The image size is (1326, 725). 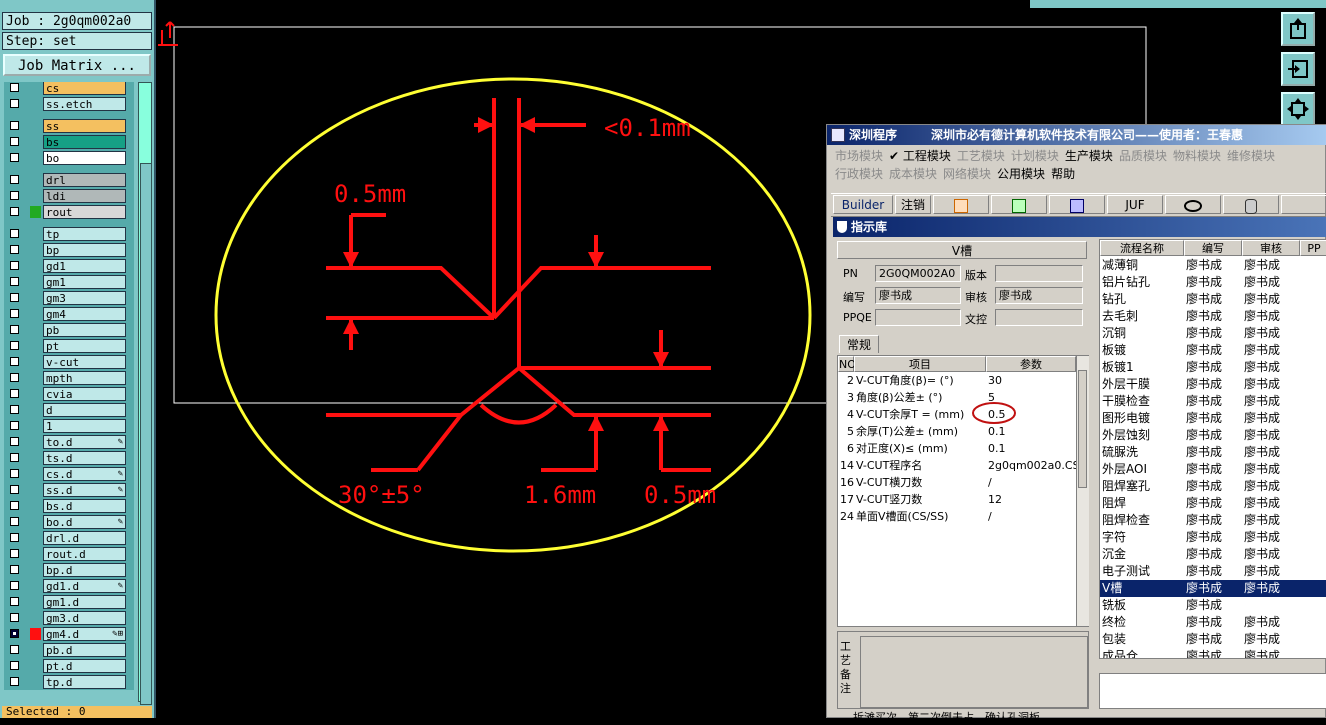 What do you see at coordinates (1063, 174) in the screenshot?
I see `menu-item: 帮助` at bounding box center [1063, 174].